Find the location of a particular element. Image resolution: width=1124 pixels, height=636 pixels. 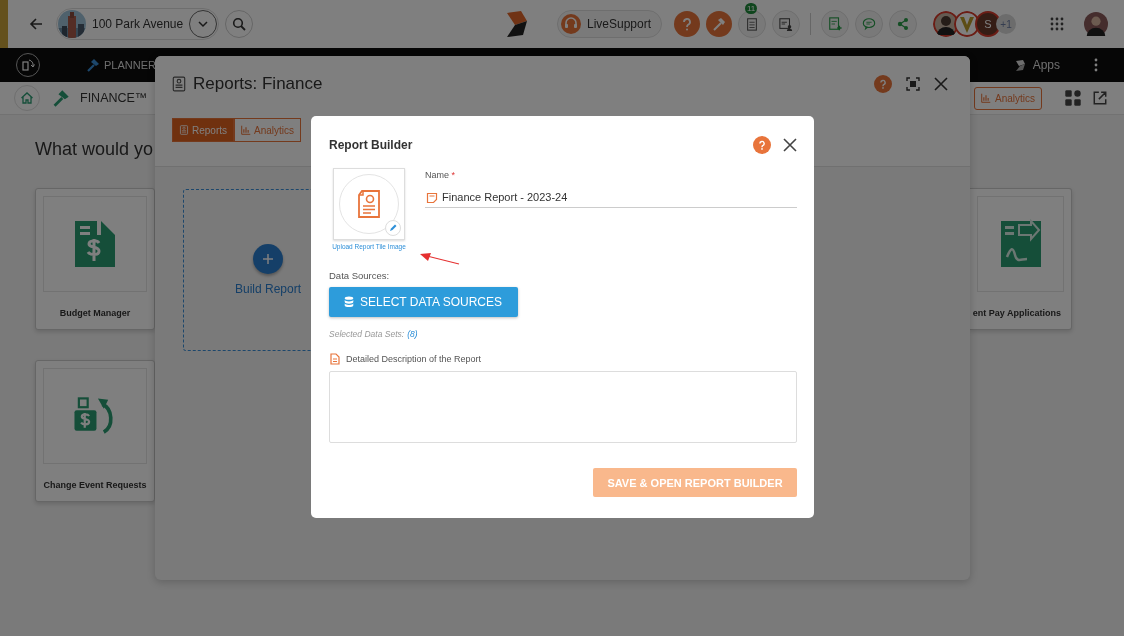

report-document-icon is located at coordinates (369, 204).